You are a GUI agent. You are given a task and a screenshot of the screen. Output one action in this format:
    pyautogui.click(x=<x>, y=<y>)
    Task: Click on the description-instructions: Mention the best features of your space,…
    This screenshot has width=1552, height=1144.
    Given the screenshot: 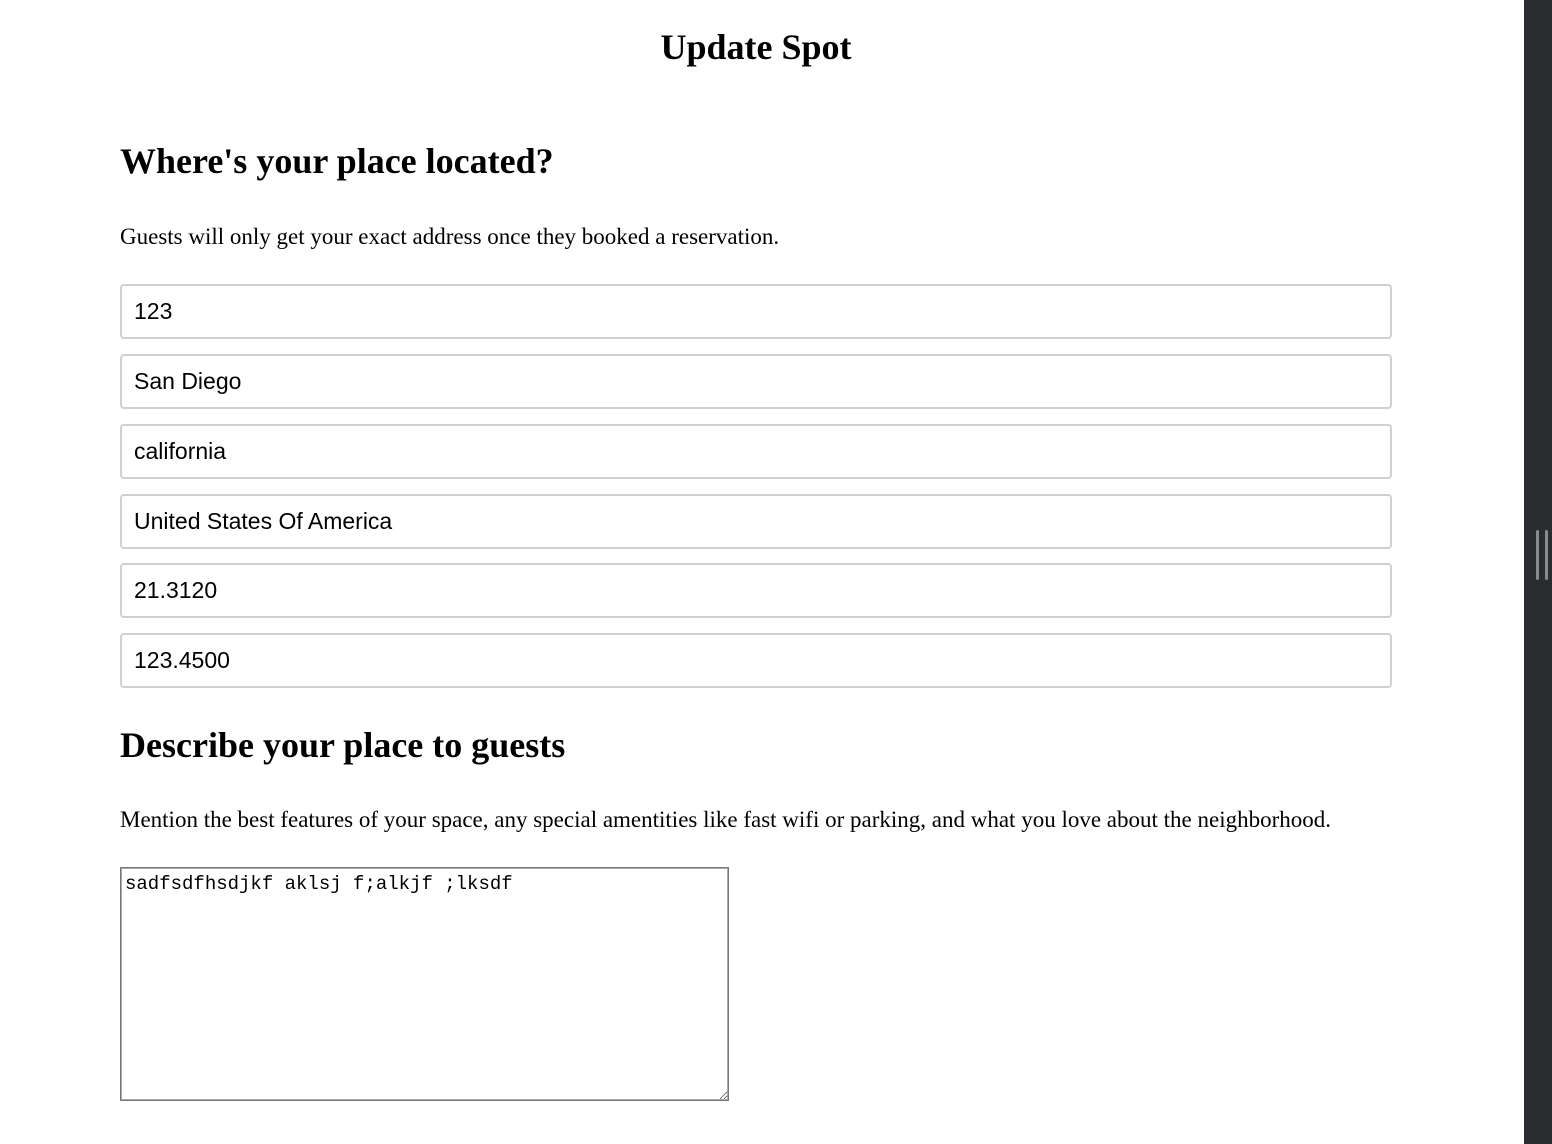 What is the action you would take?
    pyautogui.click(x=725, y=819)
    